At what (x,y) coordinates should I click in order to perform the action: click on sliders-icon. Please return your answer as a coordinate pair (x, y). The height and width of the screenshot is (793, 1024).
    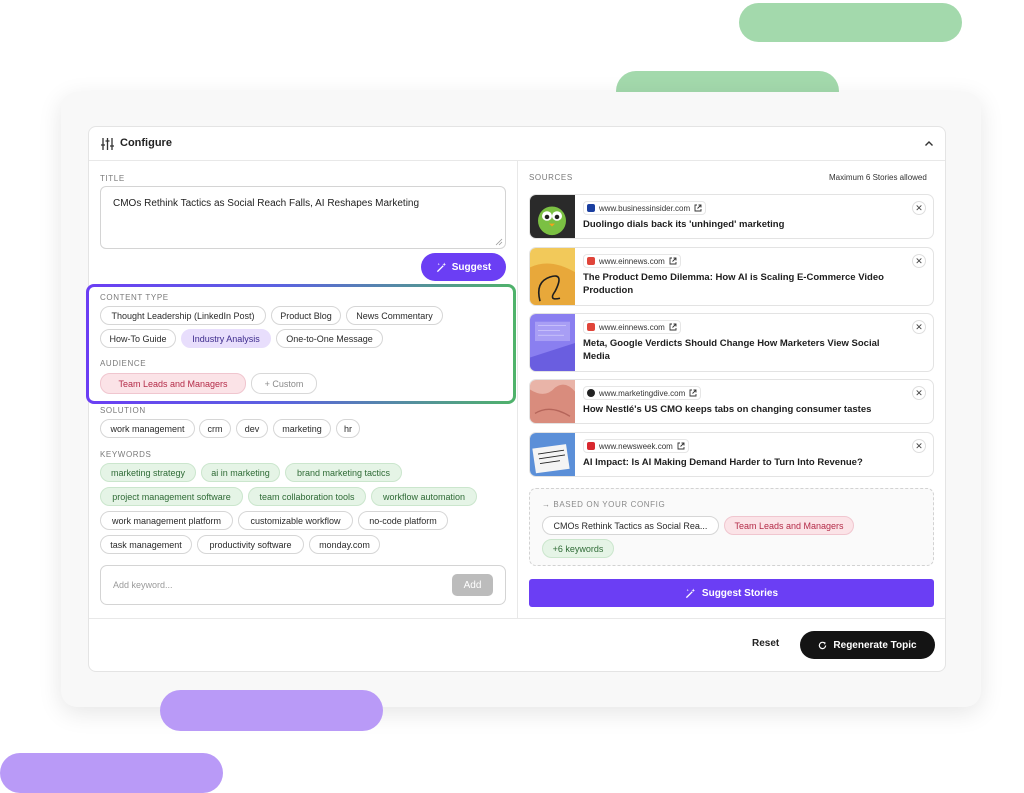
    Looking at the image, I should click on (107, 144).